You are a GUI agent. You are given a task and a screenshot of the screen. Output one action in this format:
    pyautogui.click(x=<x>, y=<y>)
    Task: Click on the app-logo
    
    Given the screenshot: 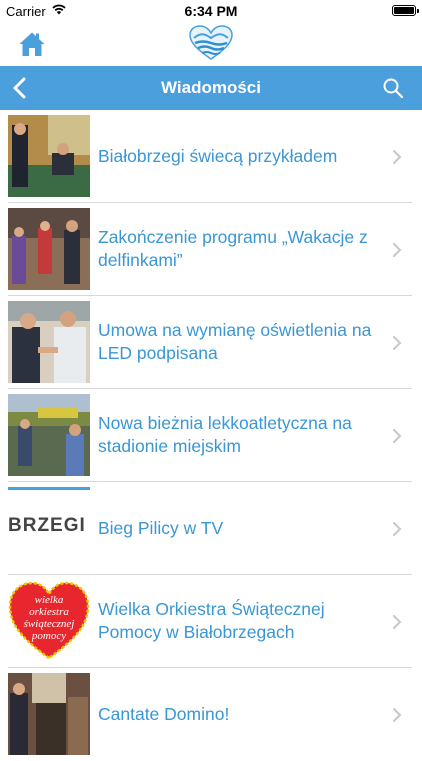 What is the action you would take?
    pyautogui.click(x=211, y=42)
    